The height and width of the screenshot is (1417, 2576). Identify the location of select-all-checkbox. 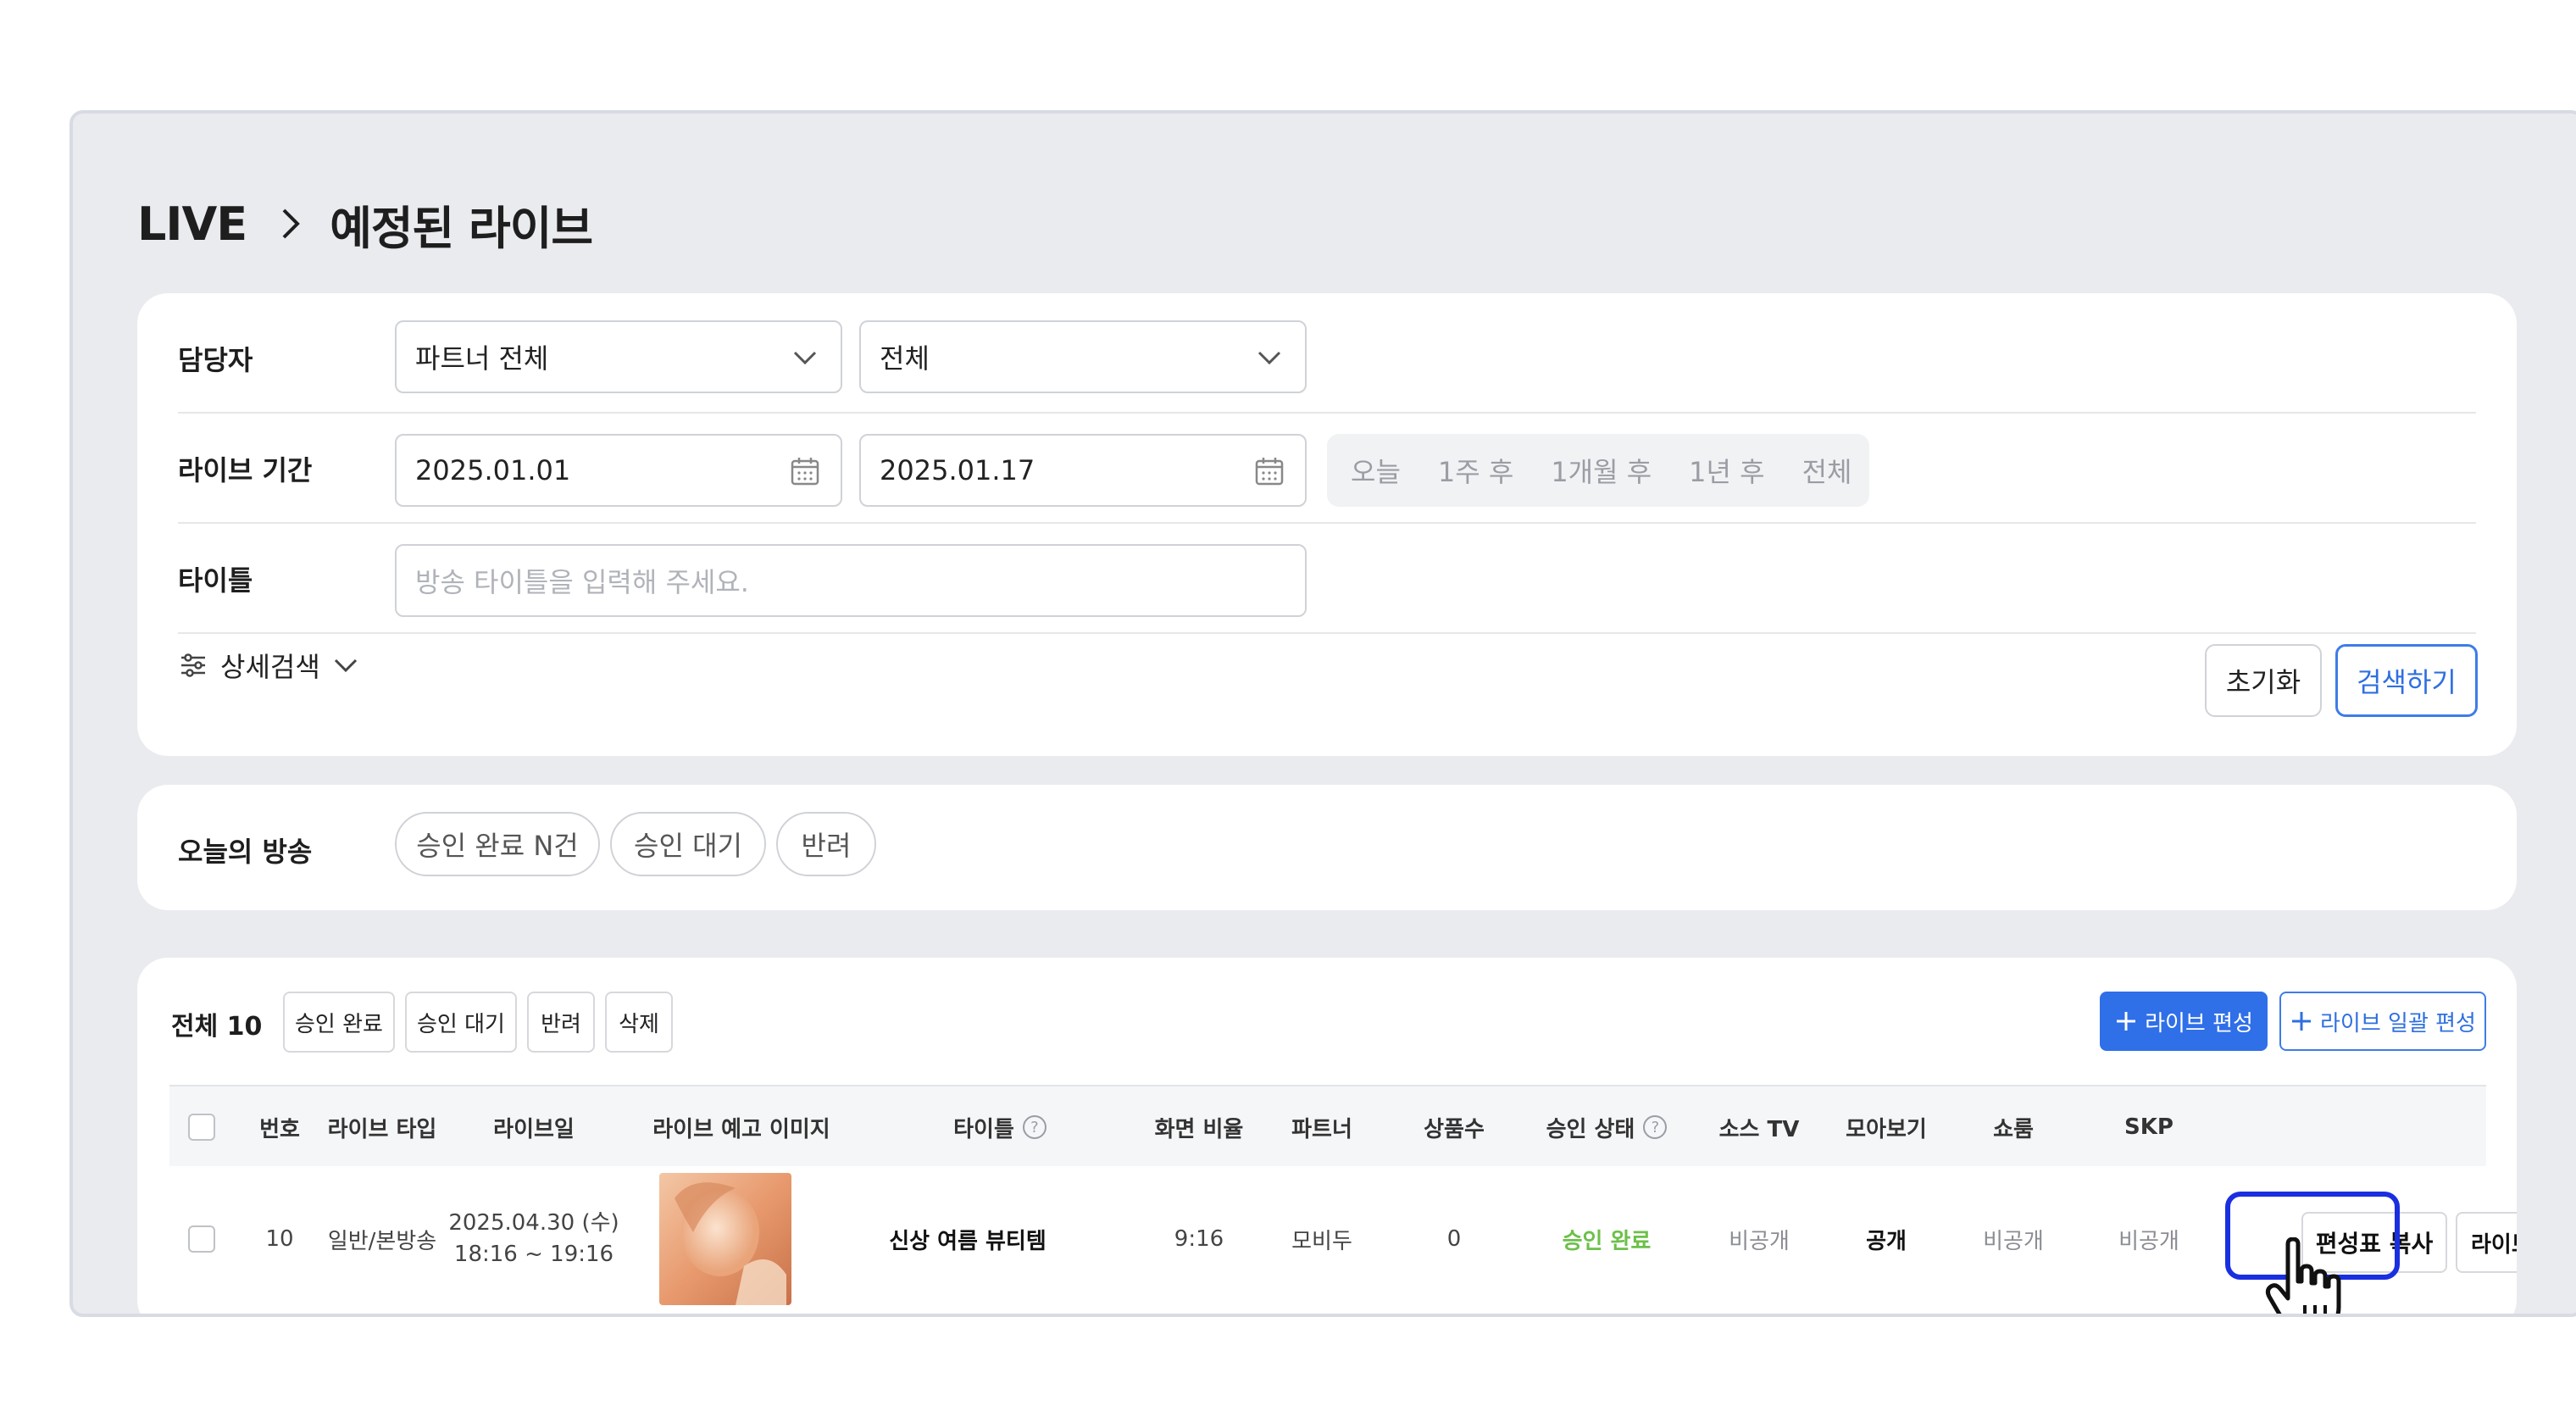
(201, 1127).